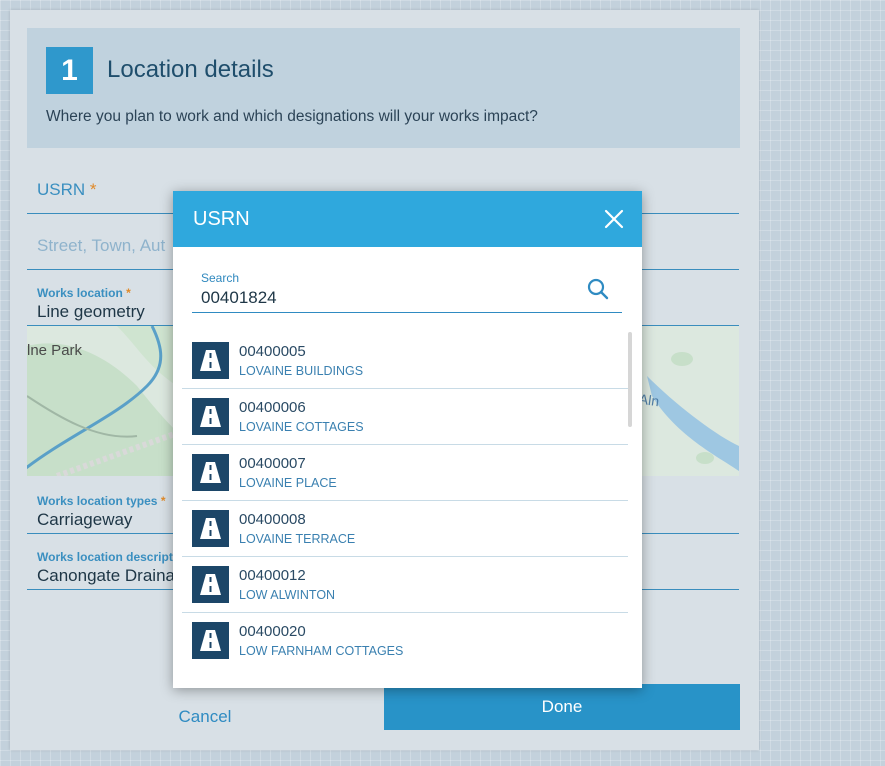 The height and width of the screenshot is (766, 885). Describe the element at coordinates (272, 463) in the screenshot. I see `usrn-number: 00400007` at that location.